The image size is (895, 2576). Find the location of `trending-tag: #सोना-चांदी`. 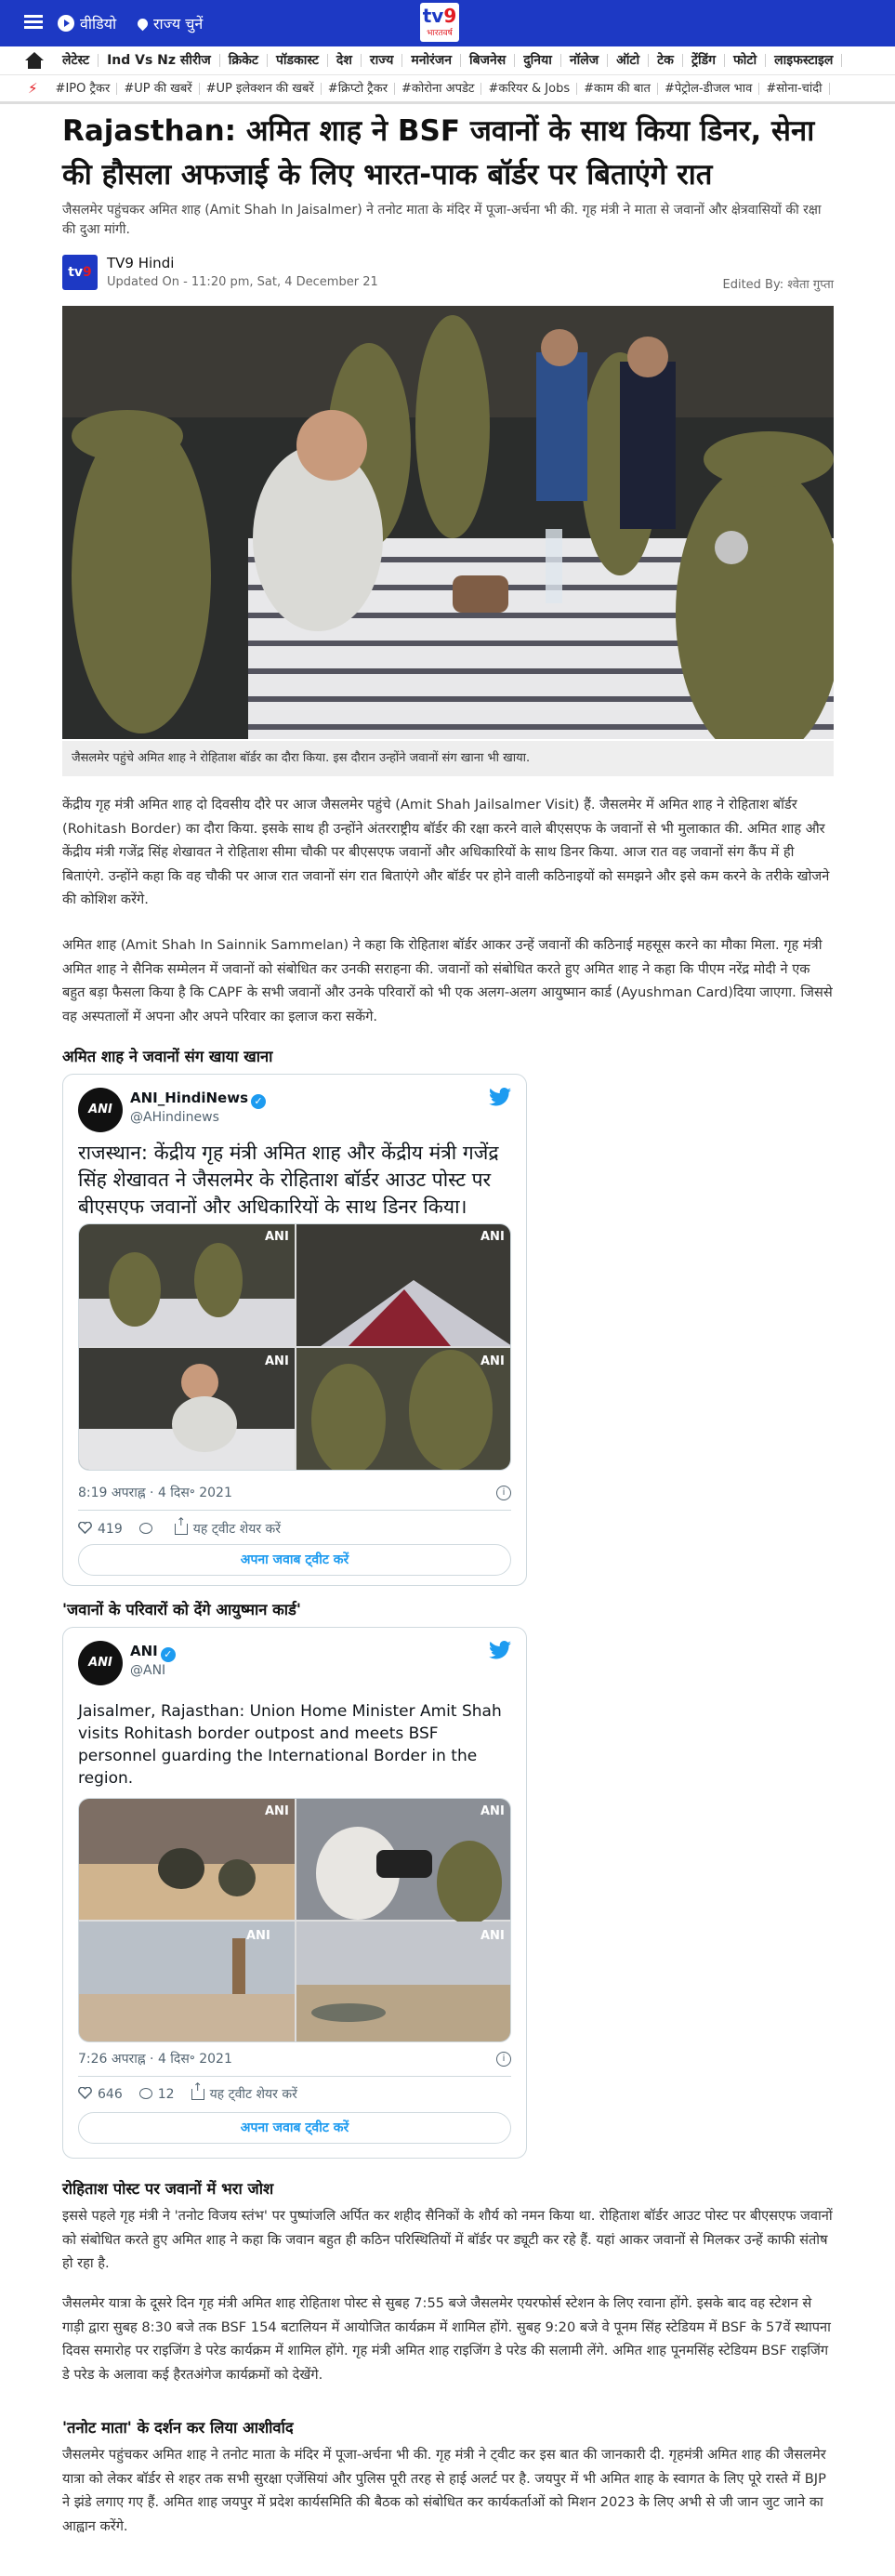

trending-tag: #सोना-चांदी is located at coordinates (794, 88).